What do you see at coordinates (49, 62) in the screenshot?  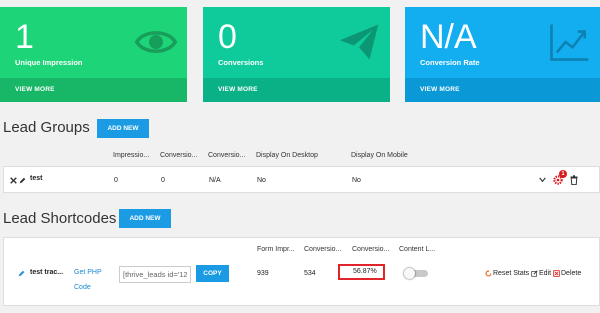 I see `stat-label: Unique Impression` at bounding box center [49, 62].